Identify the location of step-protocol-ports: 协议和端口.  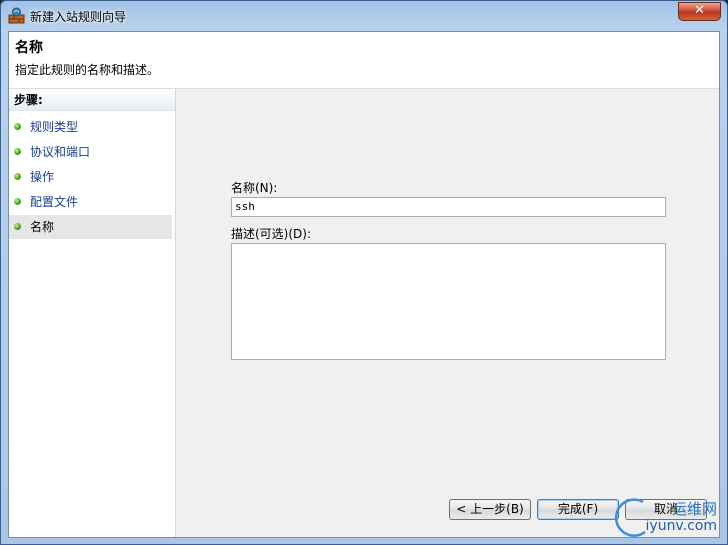
(90, 152).